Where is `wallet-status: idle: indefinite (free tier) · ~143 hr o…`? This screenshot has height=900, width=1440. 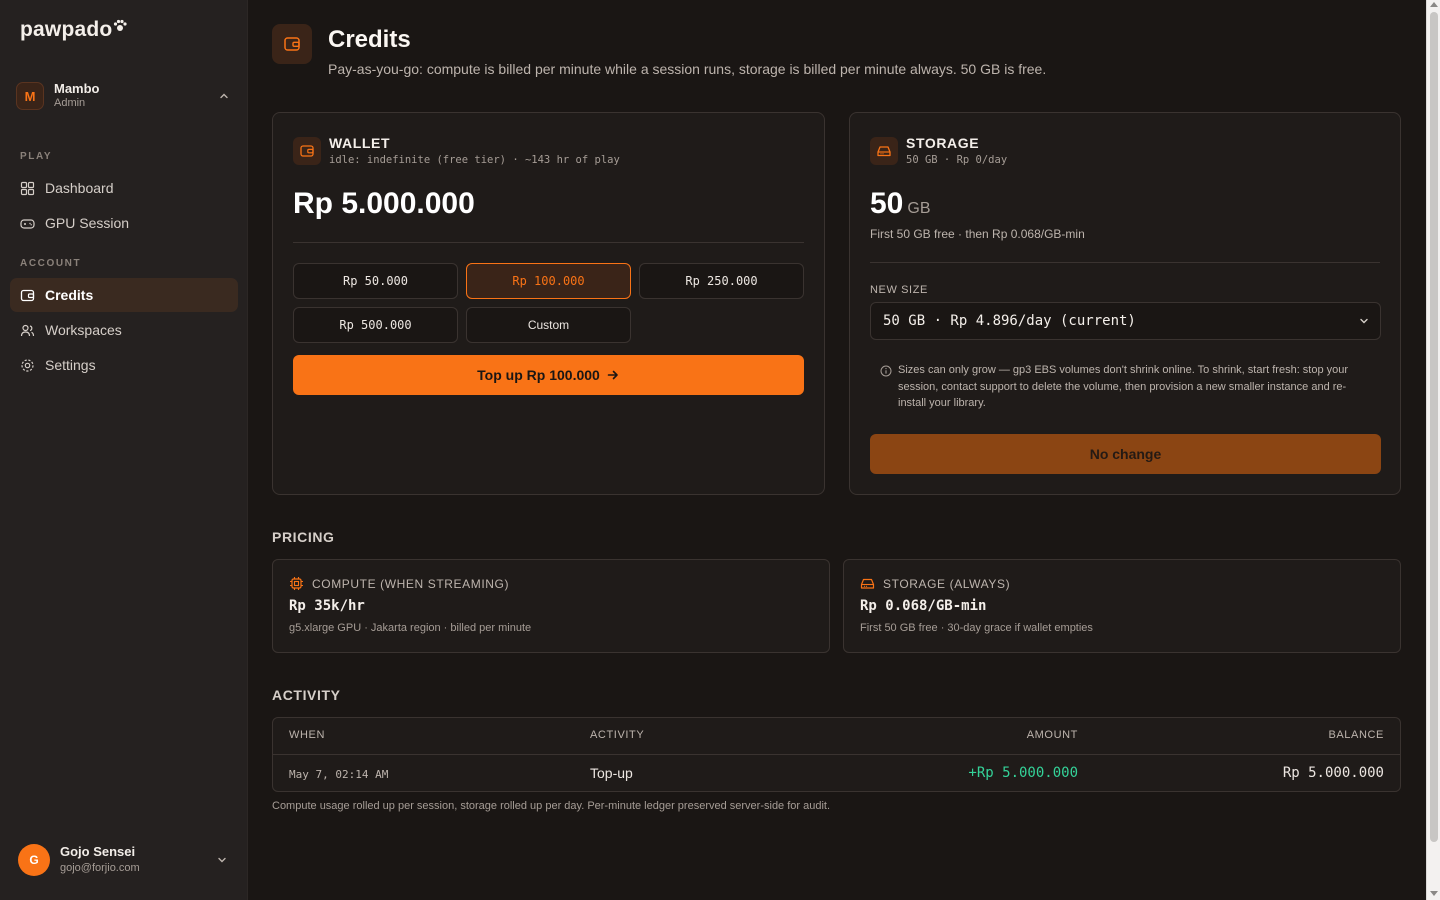
wallet-status: idle: indefinite (free tier) · ~143 hr o… is located at coordinates (474, 160).